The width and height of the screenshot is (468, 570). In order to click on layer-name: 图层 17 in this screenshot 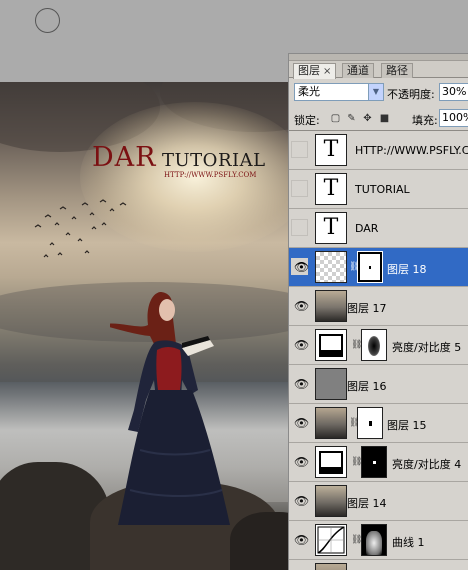, I will do `click(367, 308)`.